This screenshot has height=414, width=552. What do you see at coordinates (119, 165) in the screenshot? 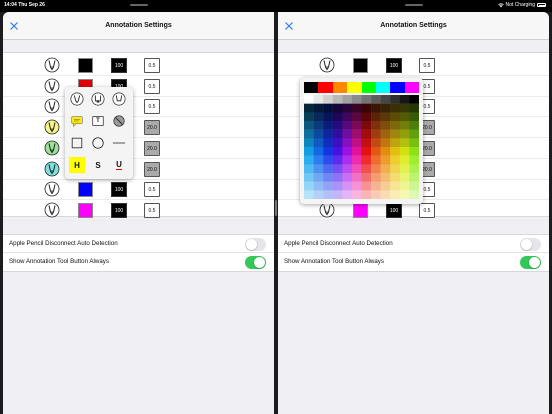
I see `underline-tool-option: U` at bounding box center [119, 165].